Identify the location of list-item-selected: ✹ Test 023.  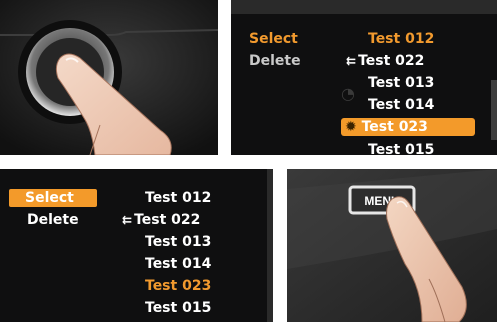
(408, 127).